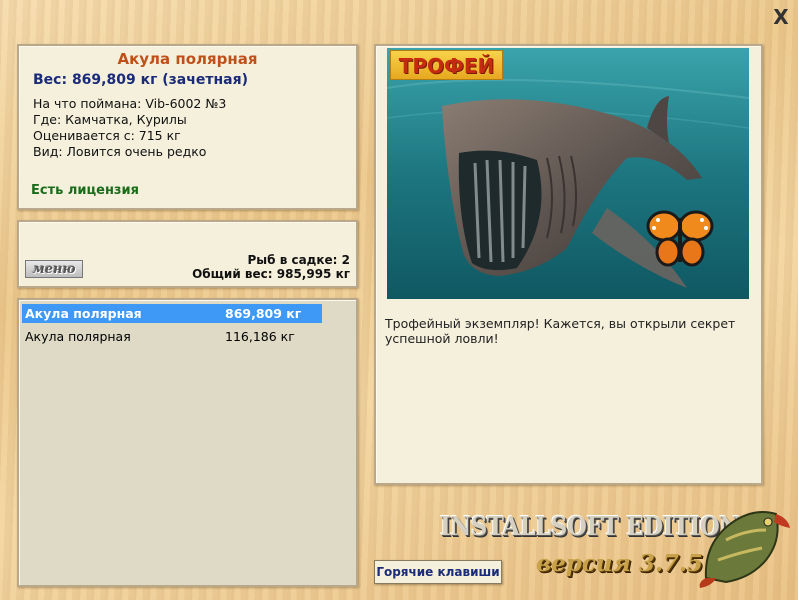 The image size is (798, 600). Describe the element at coordinates (299, 260) in the screenshot. I see `cage-fish-count: Рыб в садке: 2` at that location.